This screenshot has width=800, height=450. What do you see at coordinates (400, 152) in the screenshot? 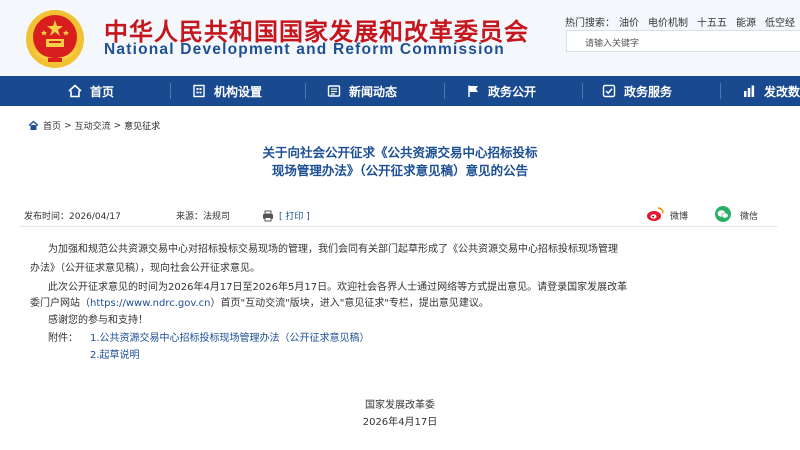
I see `article-title-line-1: 关于向社会公开征求《公共资源交易中心招标投标` at bounding box center [400, 152].